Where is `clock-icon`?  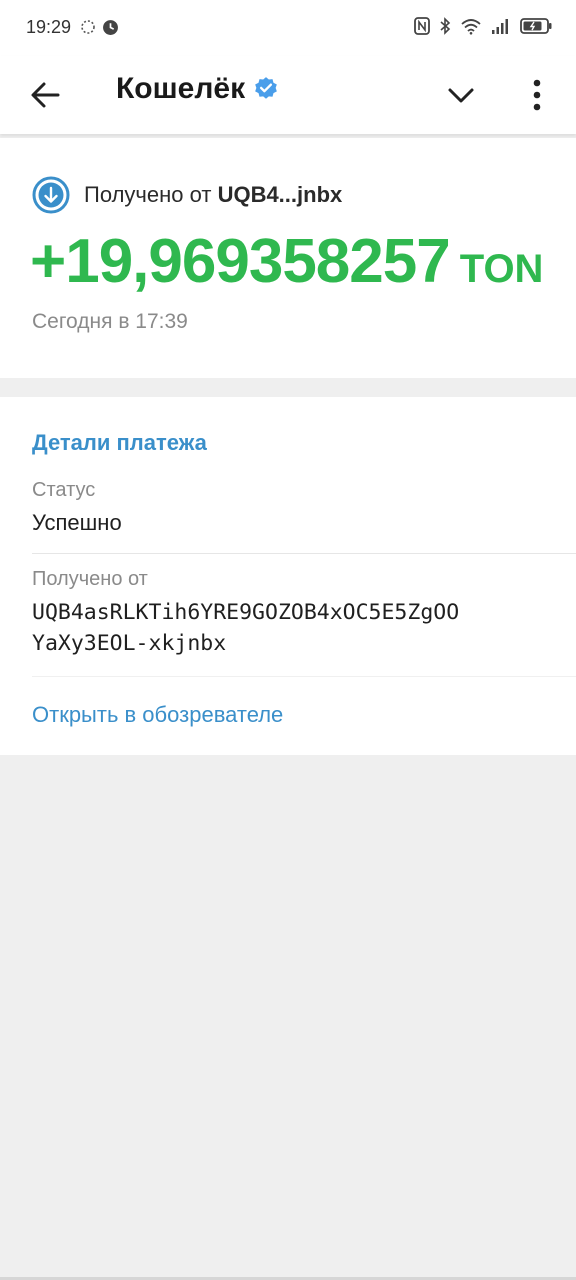
clock-icon is located at coordinates (110, 27).